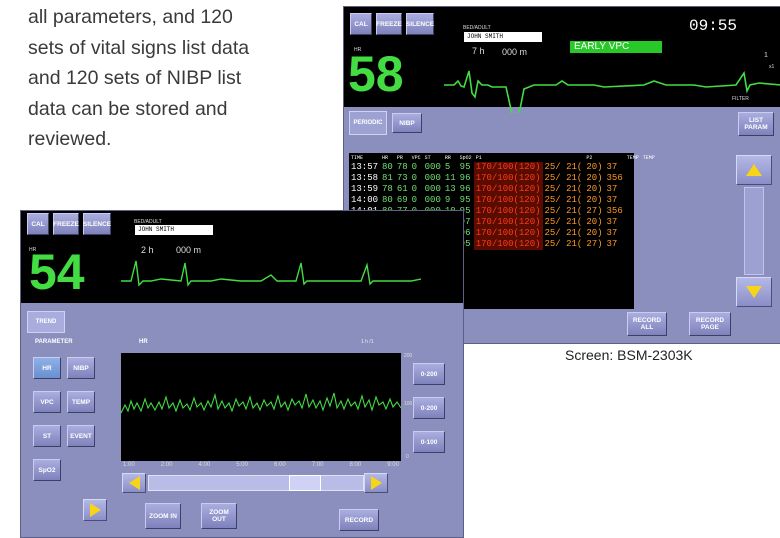 Image resolution: width=780 pixels, height=538 pixels. What do you see at coordinates (134, 483) in the screenshot?
I see `scroll-left-button` at bounding box center [134, 483].